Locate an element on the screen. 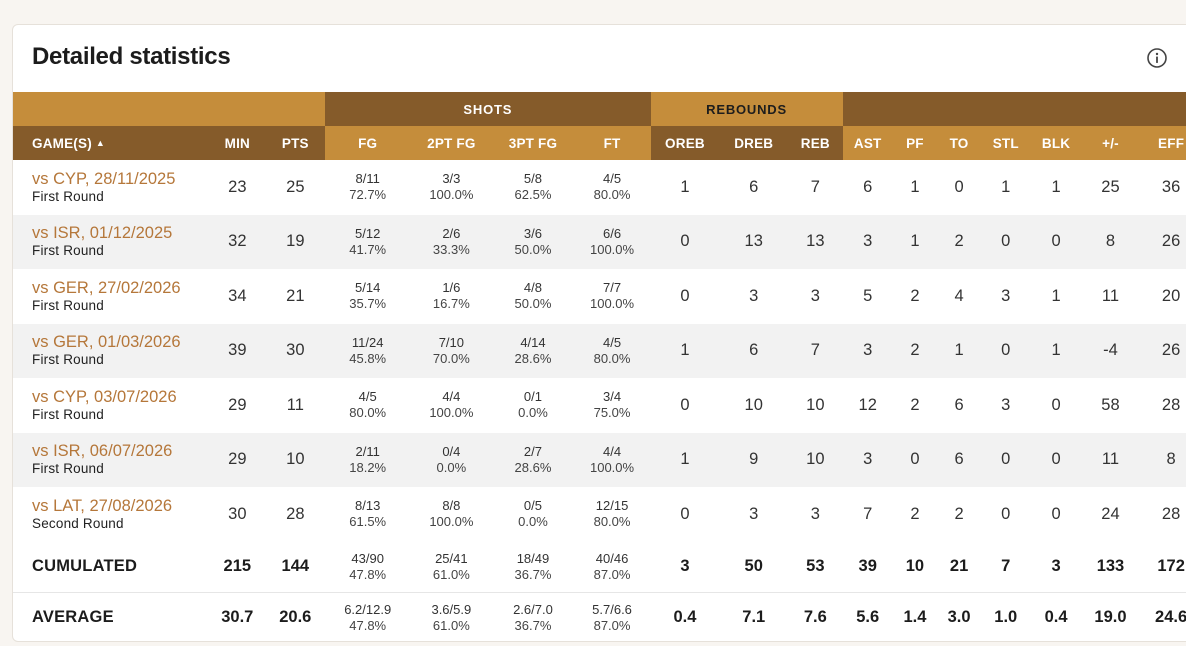 The height and width of the screenshot is (646, 1186). cell-2pt-fg: 4/4 100.0% is located at coordinates (451, 405).